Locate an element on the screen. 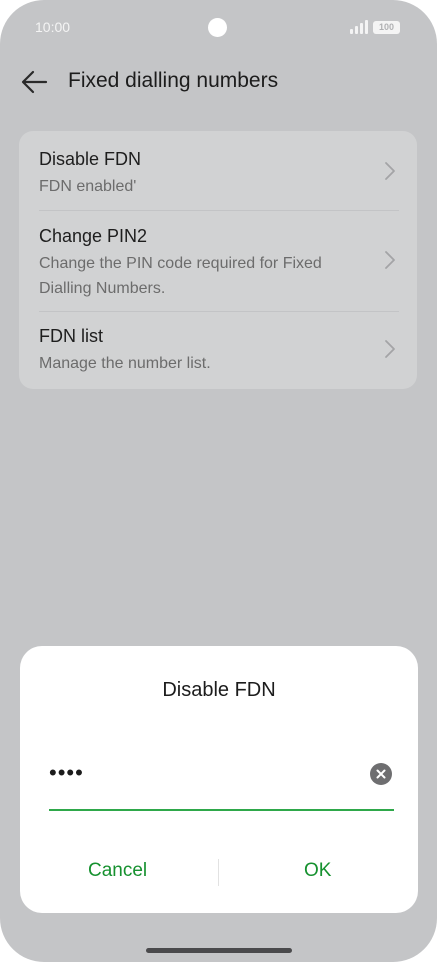 The width and height of the screenshot is (437, 962). ok-button: OK is located at coordinates (317, 871).